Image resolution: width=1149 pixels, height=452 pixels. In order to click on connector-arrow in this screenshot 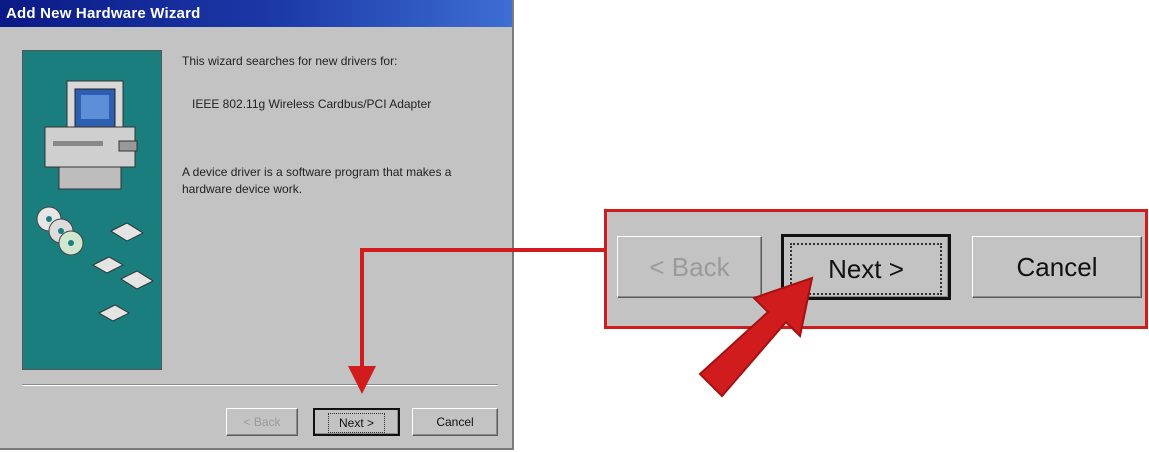, I will do `click(482, 309)`.